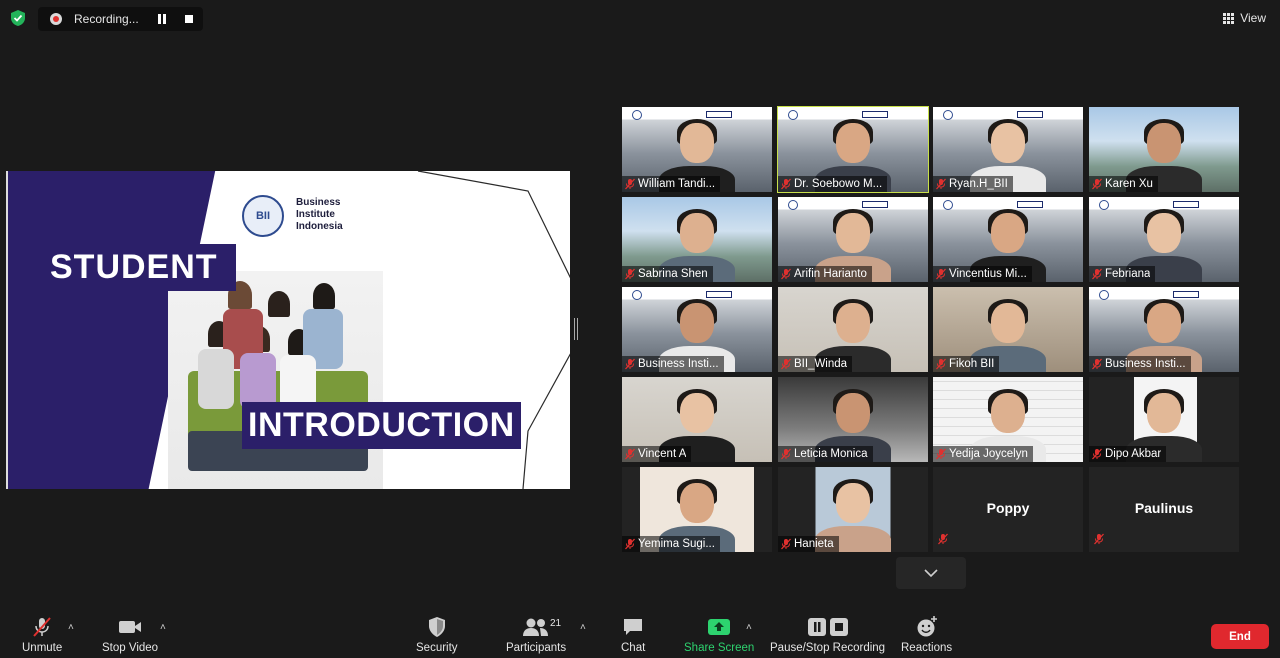 Image resolution: width=1280 pixels, height=658 pixels. What do you see at coordinates (697, 419) in the screenshot?
I see `participant-tile: Vincent A` at bounding box center [697, 419].